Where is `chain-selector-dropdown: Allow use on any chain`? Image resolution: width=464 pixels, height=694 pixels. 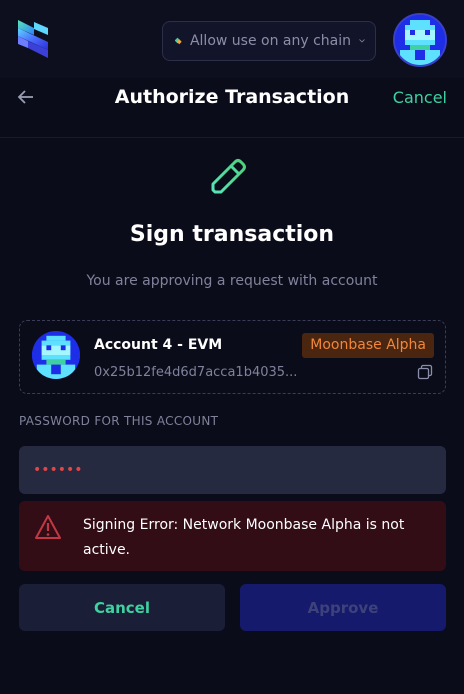 chain-selector-dropdown: Allow use on any chain is located at coordinates (269, 41).